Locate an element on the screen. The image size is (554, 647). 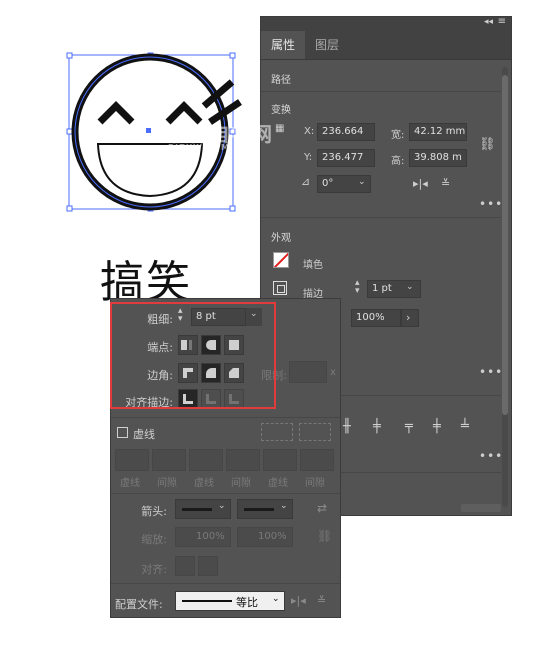
start-scale-input: 100% is located at coordinates (203, 537).